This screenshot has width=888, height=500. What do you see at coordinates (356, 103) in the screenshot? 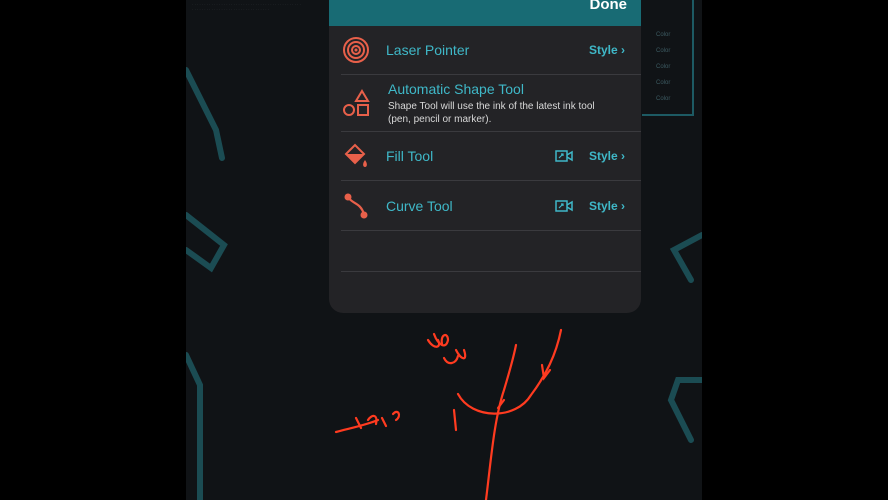
I see `shapes-icon` at bounding box center [356, 103].